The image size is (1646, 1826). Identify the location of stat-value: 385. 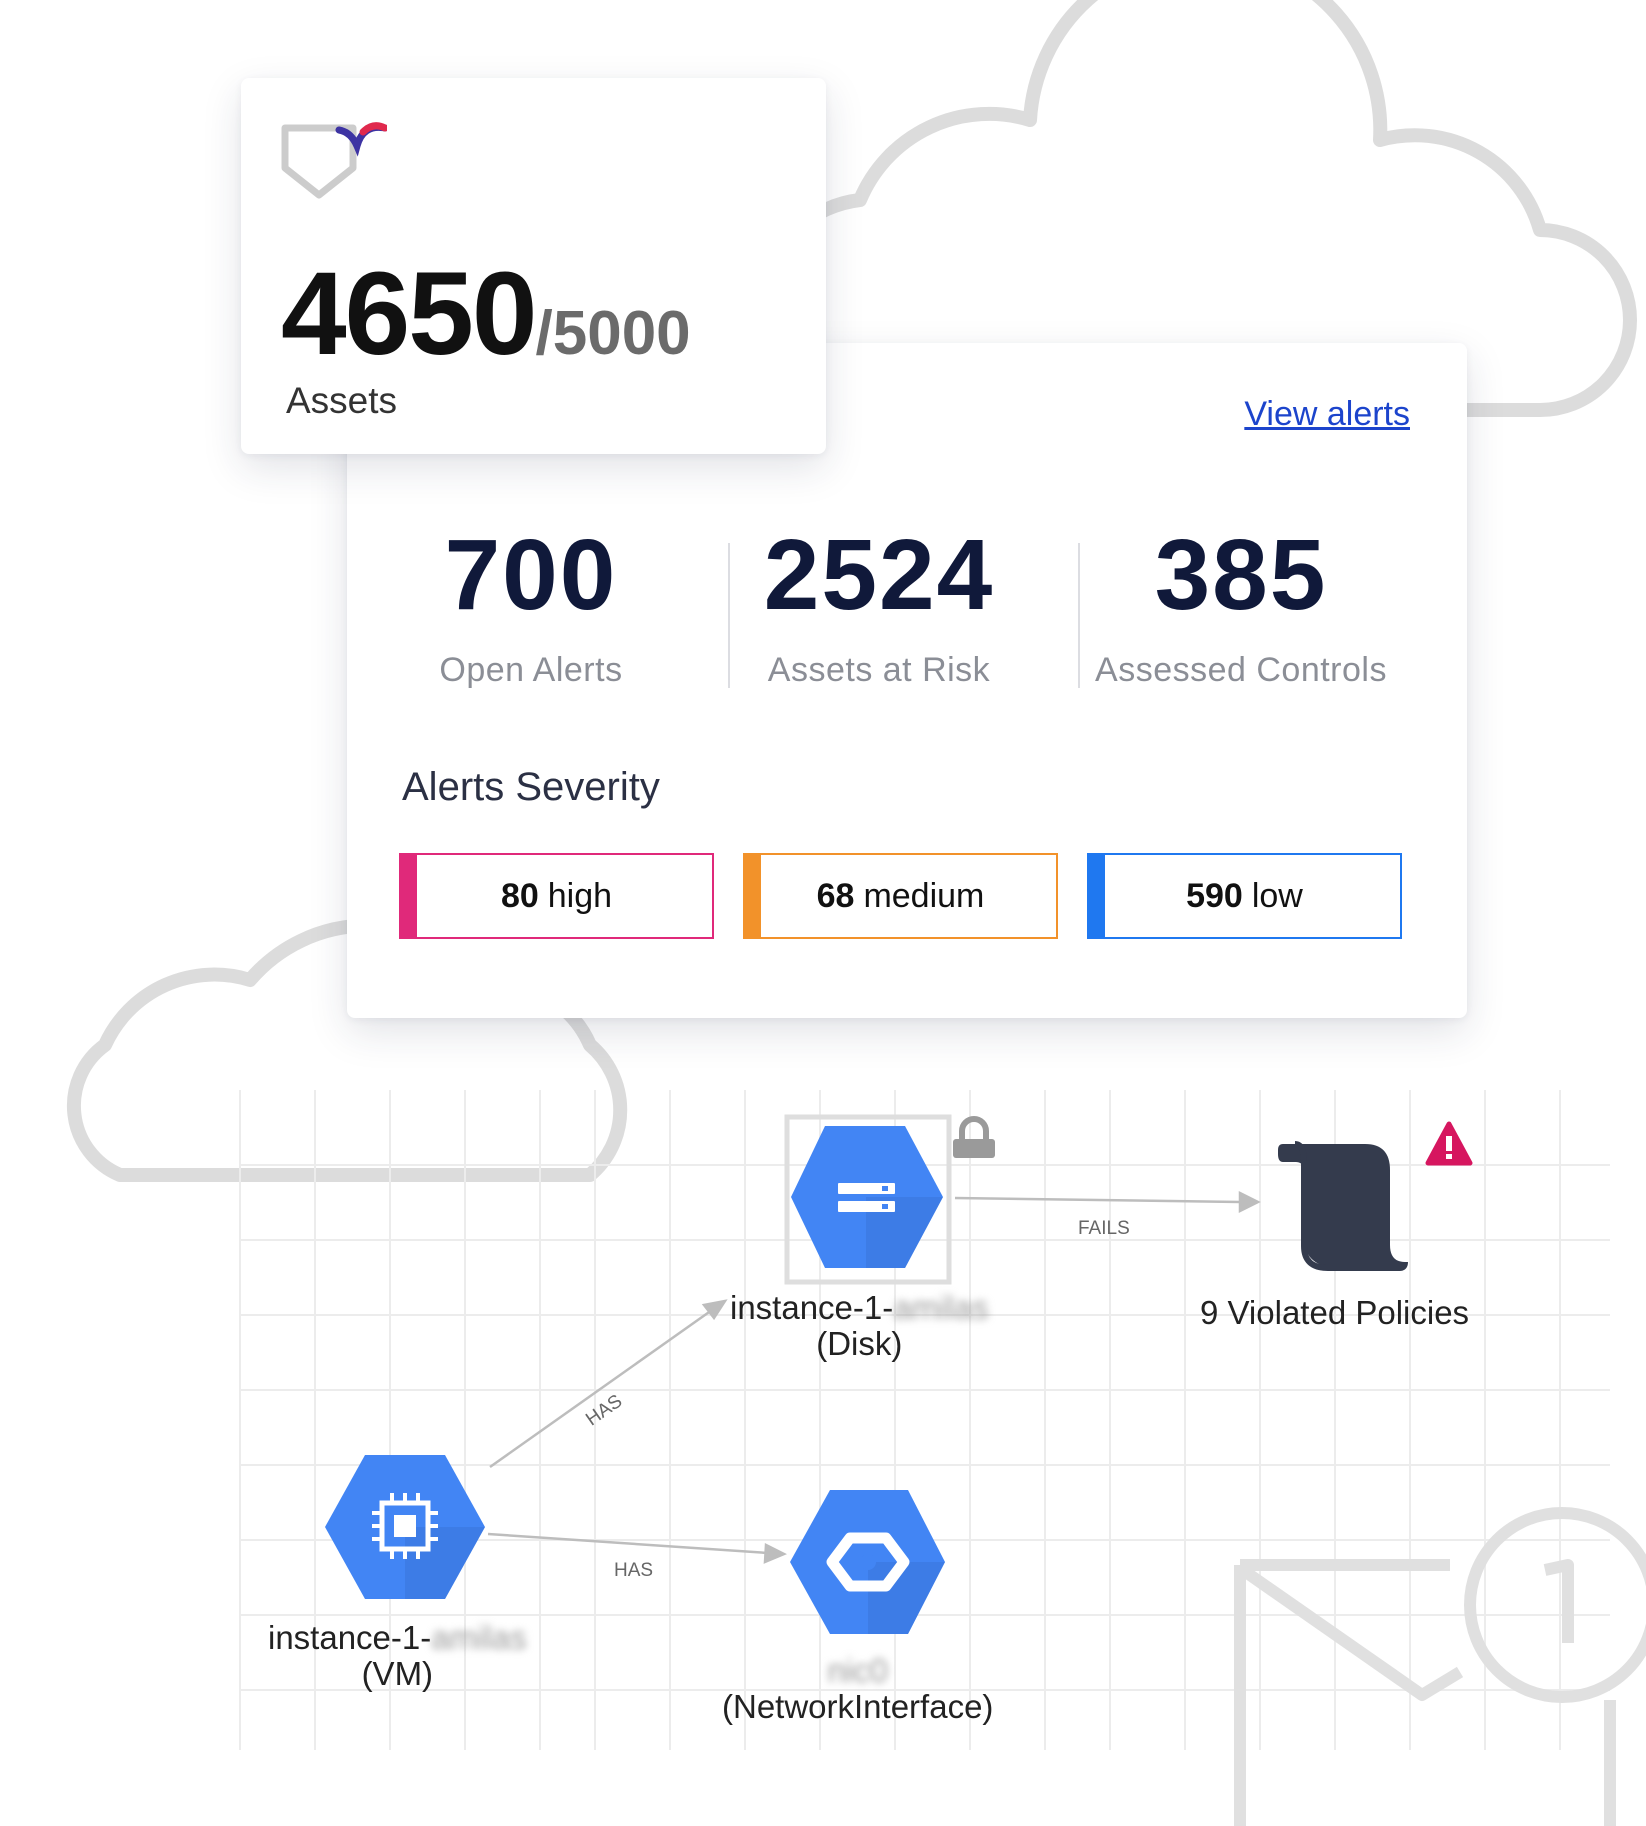
(1241, 575).